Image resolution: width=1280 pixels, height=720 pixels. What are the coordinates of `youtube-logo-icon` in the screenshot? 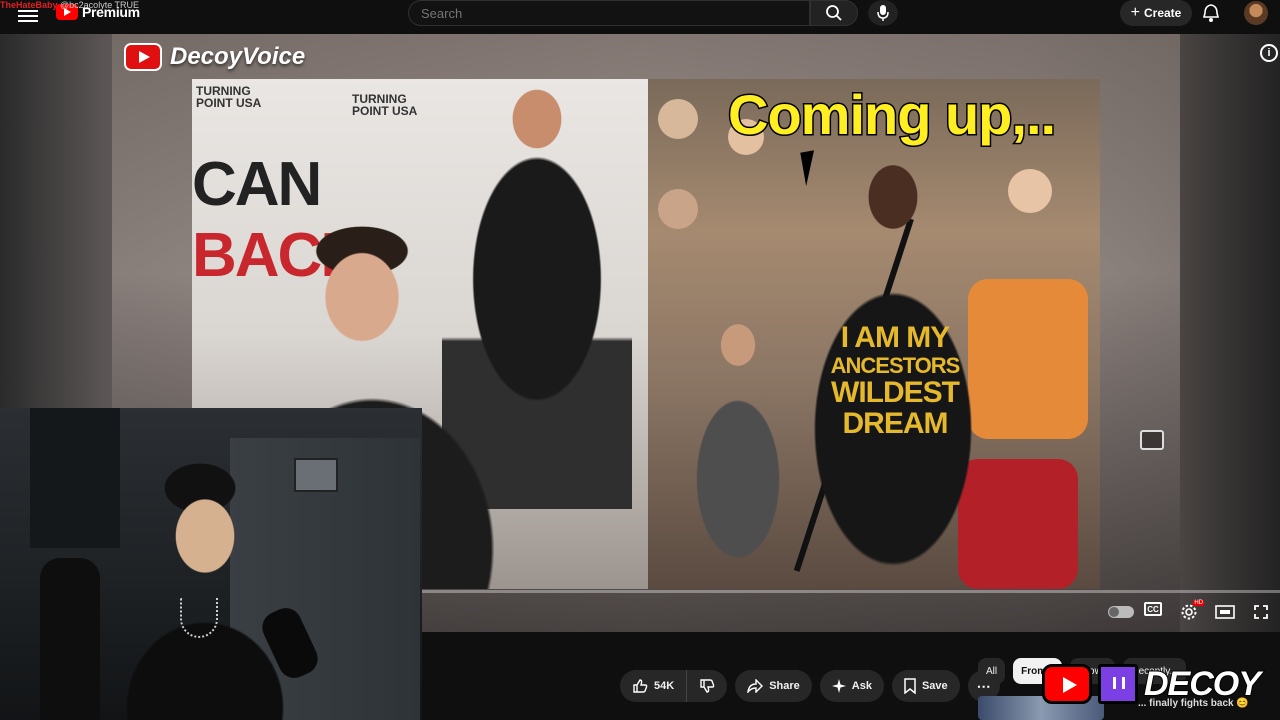 It's located at (1067, 684).